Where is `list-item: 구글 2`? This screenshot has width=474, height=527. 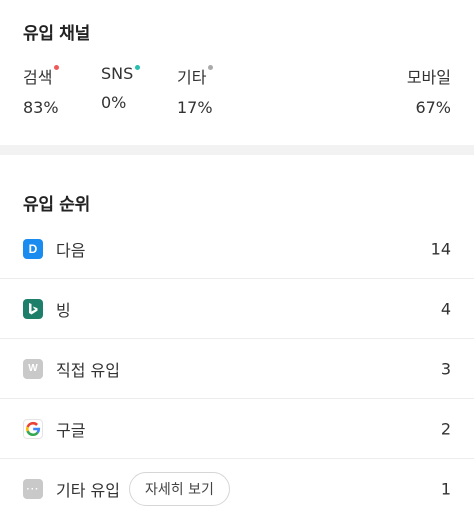
list-item: 구글 2 is located at coordinates (237, 429).